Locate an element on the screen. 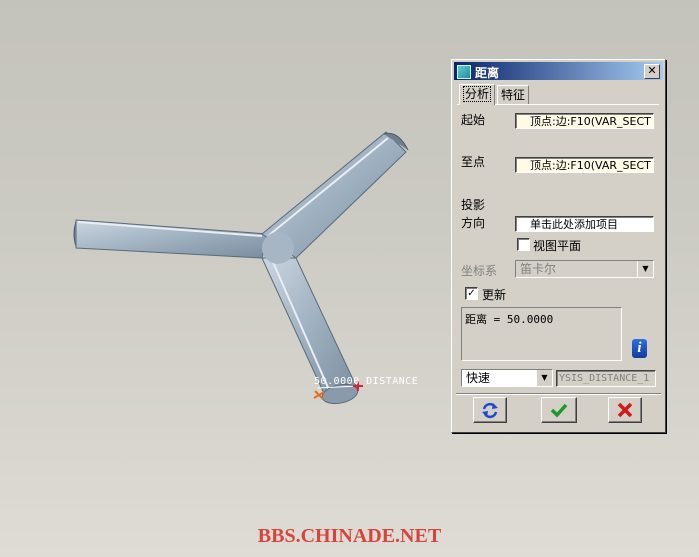 This screenshot has width=699, height=557. refresh-arrows-icon is located at coordinates (490, 410).